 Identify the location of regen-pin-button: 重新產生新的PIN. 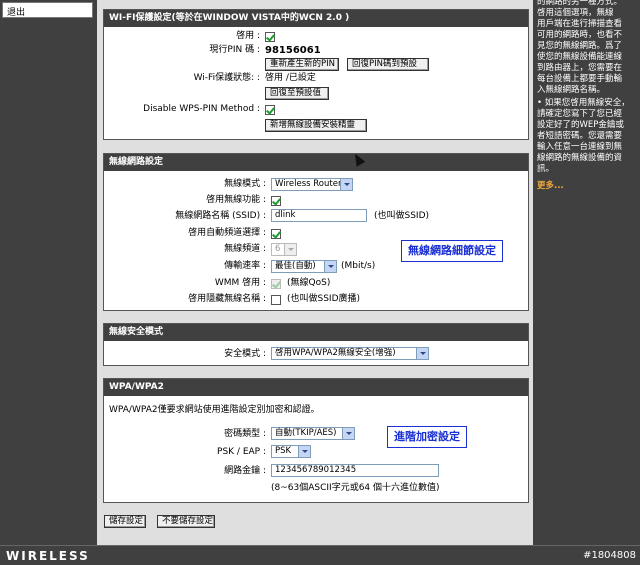
(302, 64).